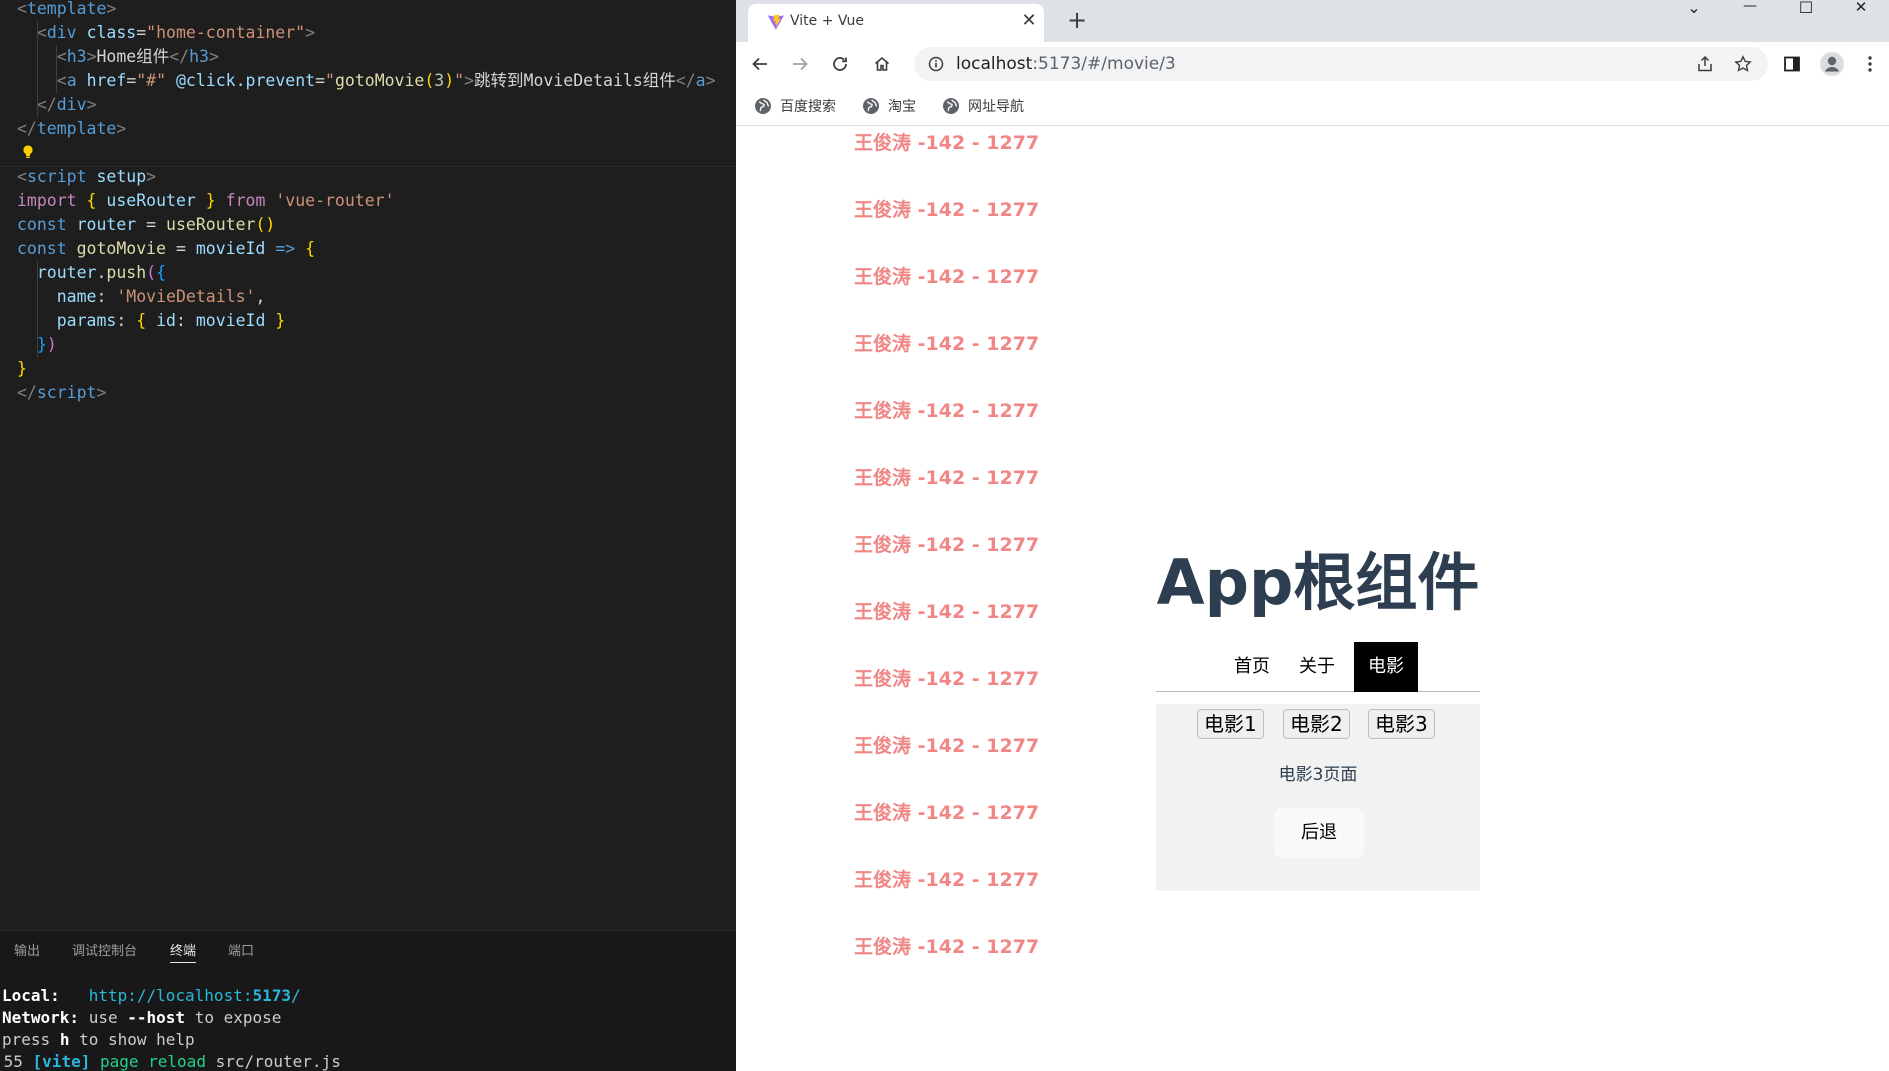 This screenshot has height=1071, width=1889. Describe the element at coordinates (22, 369) in the screenshot. I see `code-line-close_fn: }` at that location.